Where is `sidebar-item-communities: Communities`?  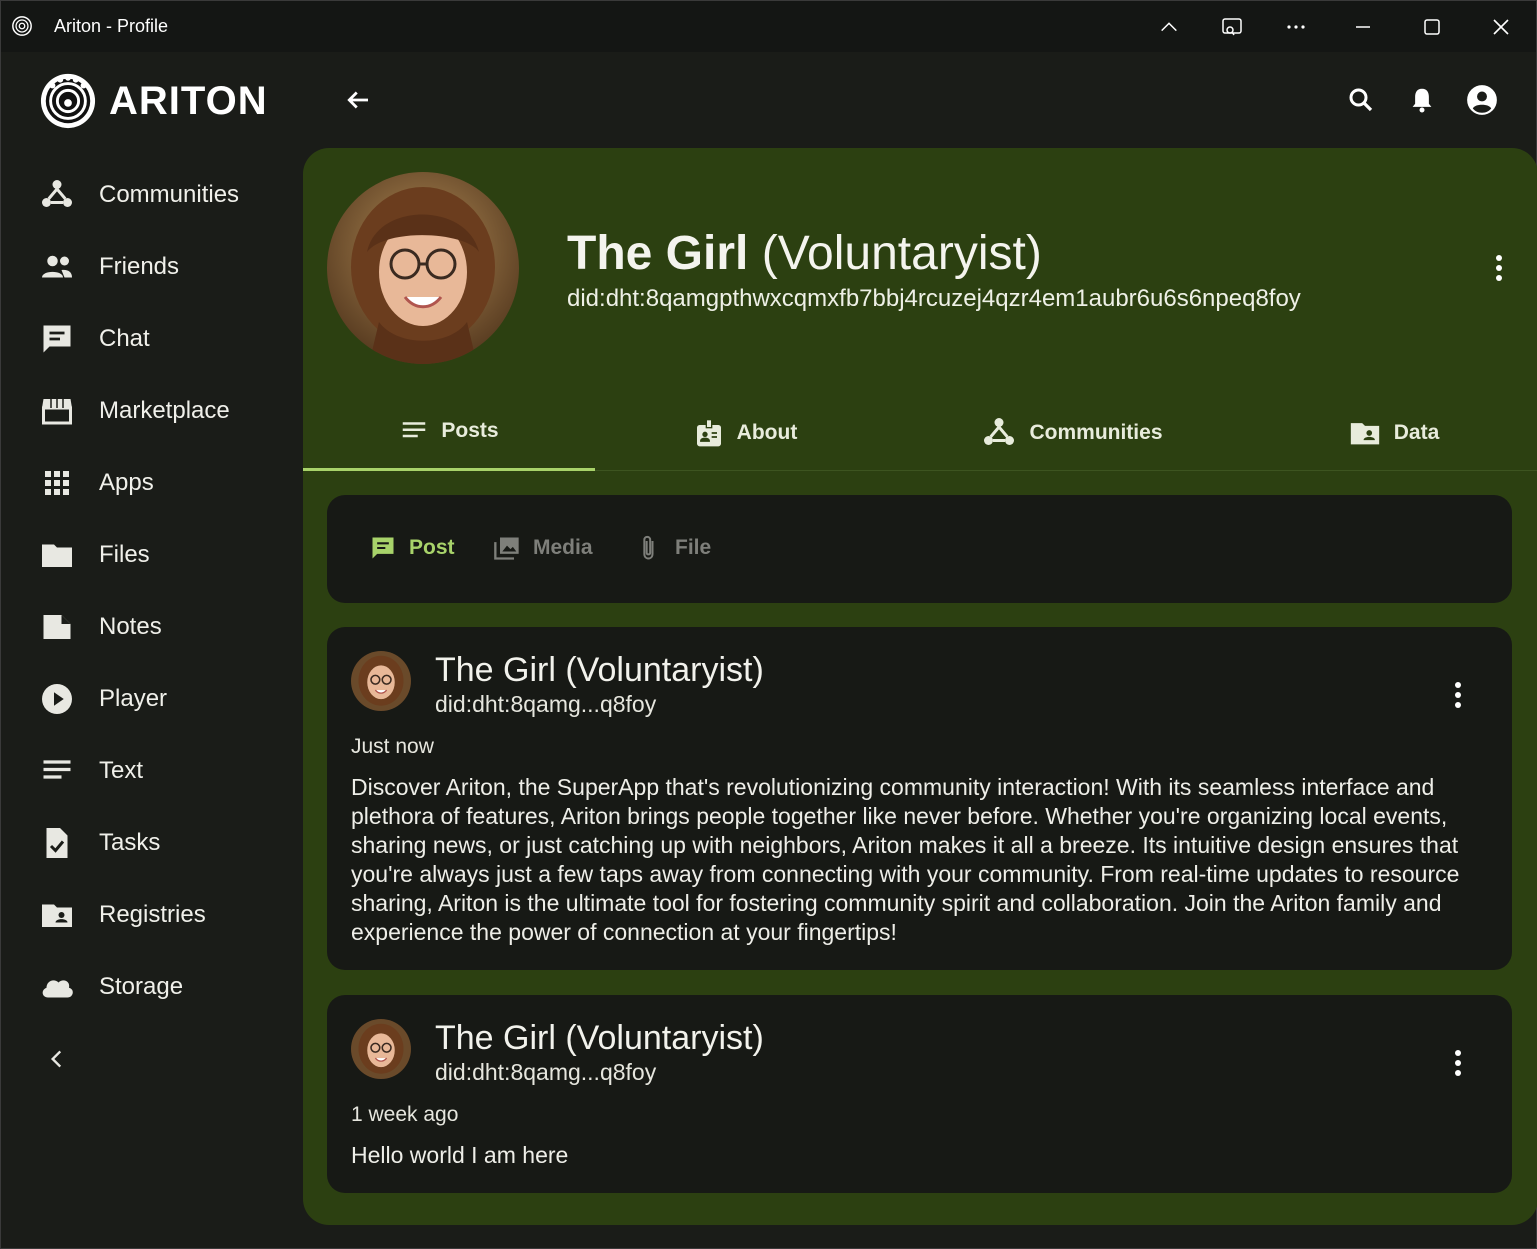
sidebar-item-communities: Communities is located at coordinates (151, 195).